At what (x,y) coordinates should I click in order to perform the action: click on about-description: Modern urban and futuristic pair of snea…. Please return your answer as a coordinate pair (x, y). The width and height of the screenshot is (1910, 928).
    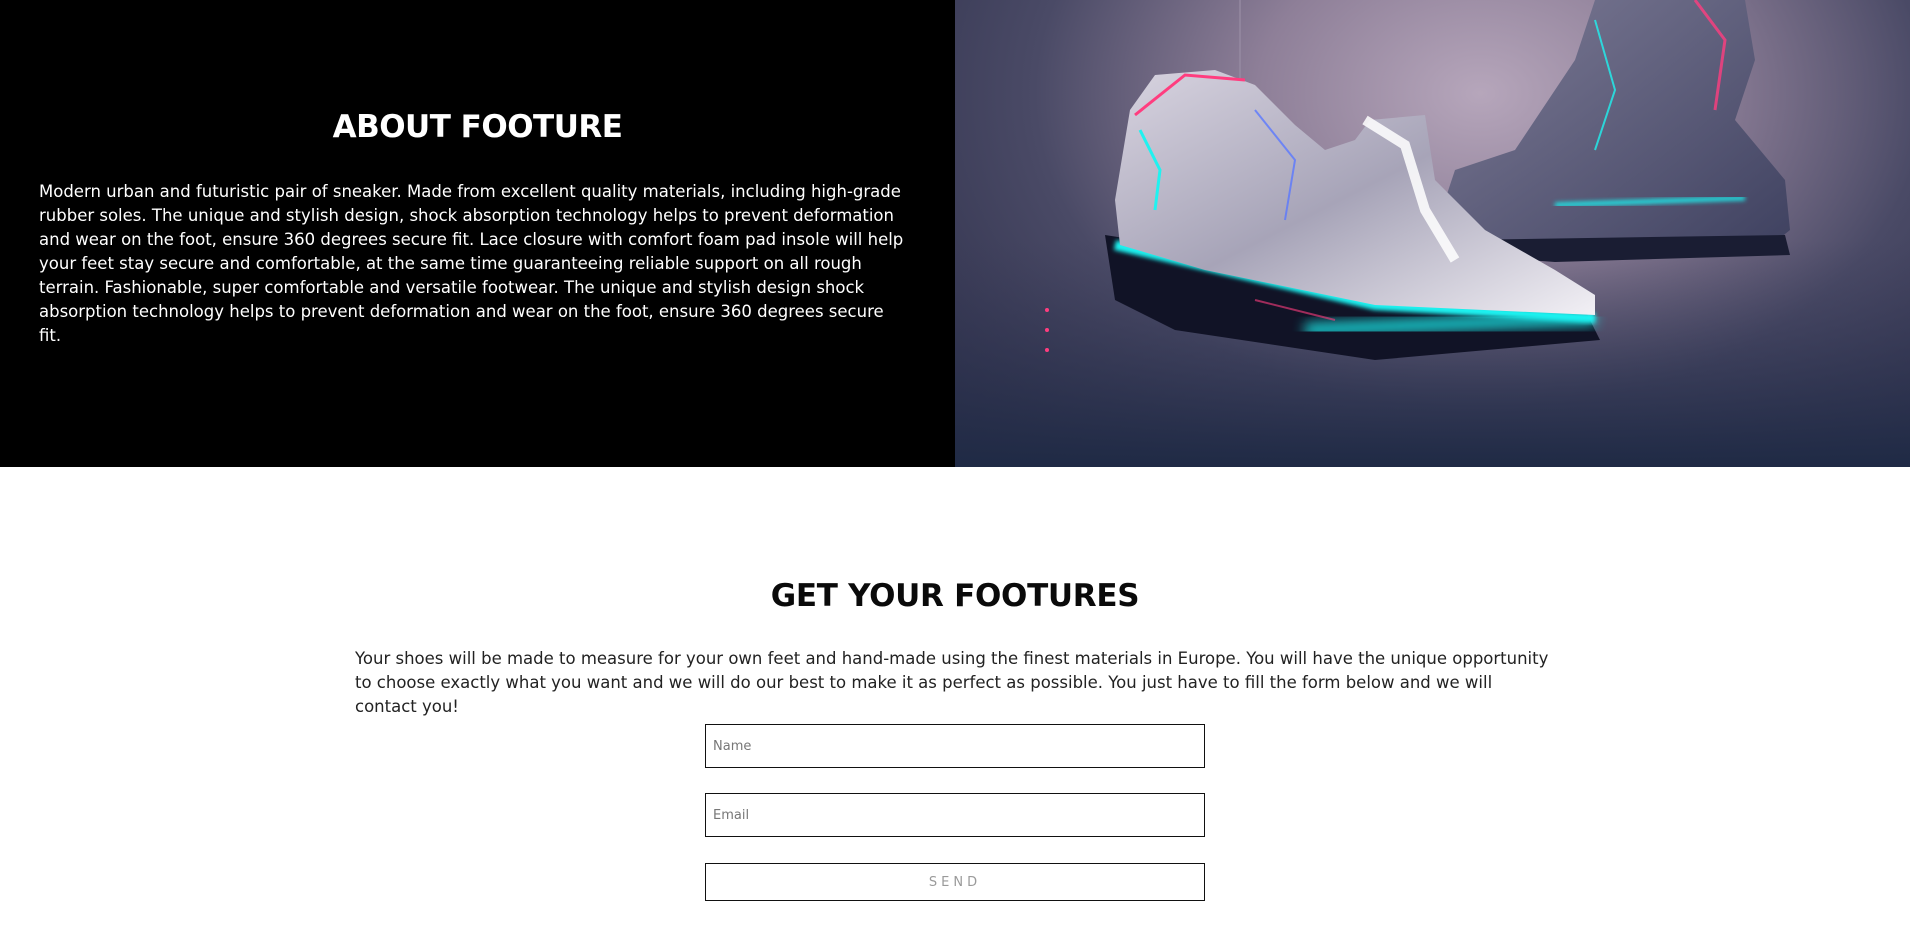
    Looking at the image, I should click on (471, 263).